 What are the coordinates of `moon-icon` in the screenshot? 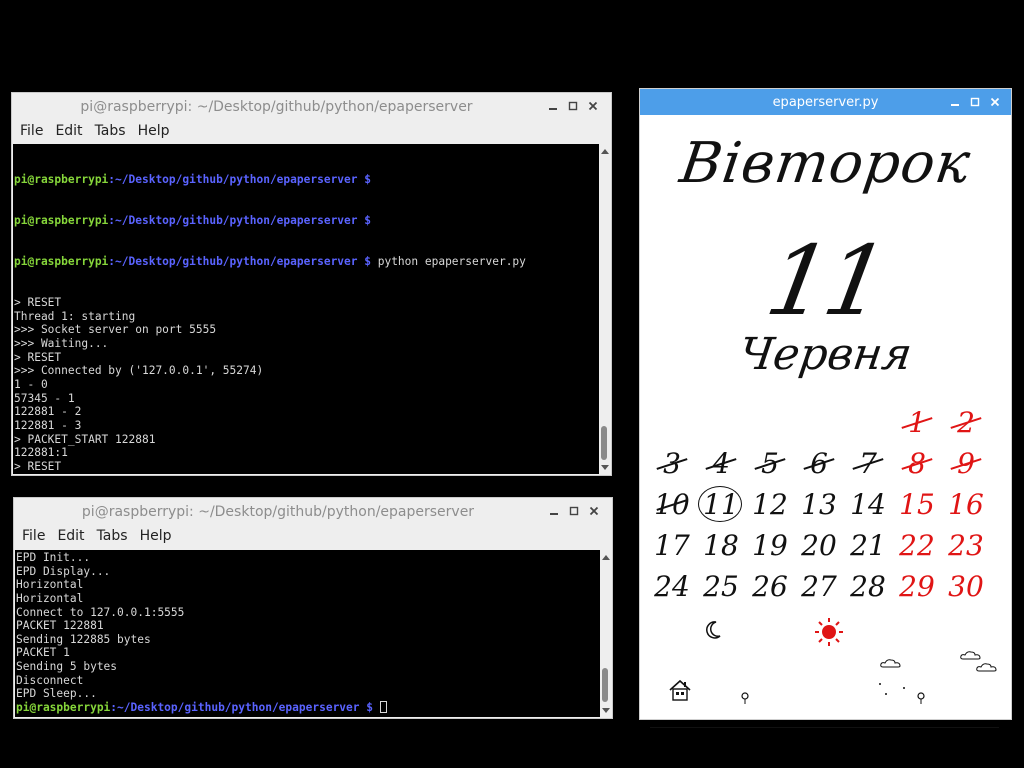 It's located at (714, 632).